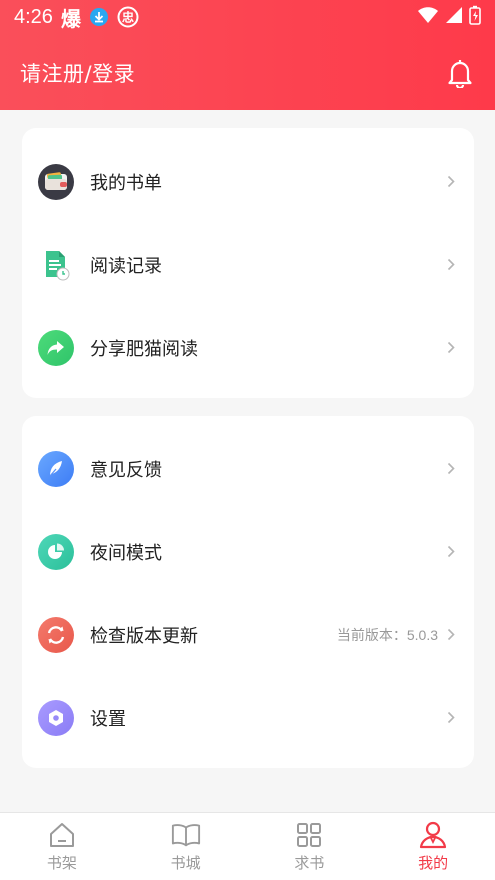 The width and height of the screenshot is (495, 880). I want to click on tab-bookshelf: 书架, so click(62, 846).